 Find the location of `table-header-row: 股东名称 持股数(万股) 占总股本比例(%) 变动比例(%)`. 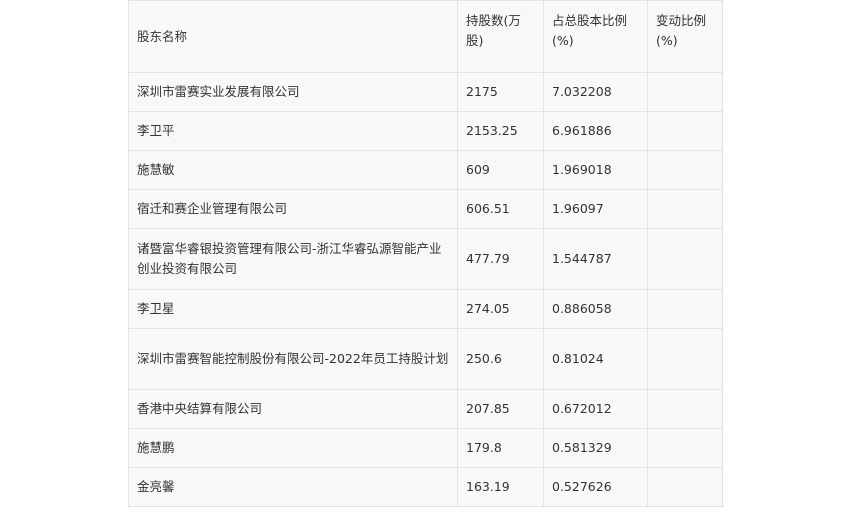

table-header-row: 股东名称 持股数(万股) 占总股本比例(%) 变动比例(%) is located at coordinates (425, 36).